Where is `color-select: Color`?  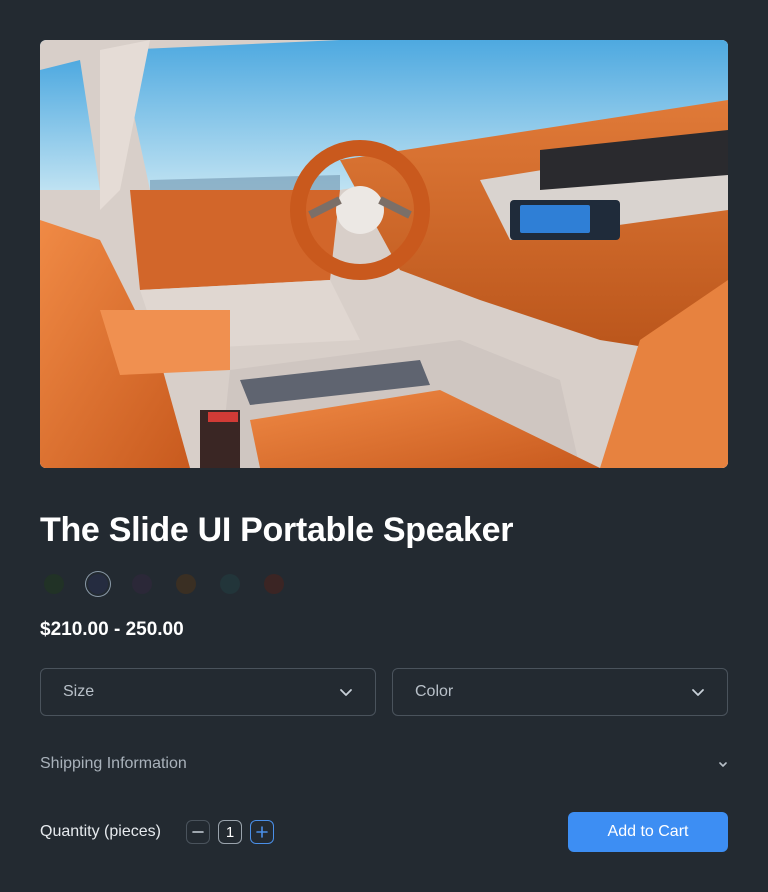
color-select: Color is located at coordinates (560, 692).